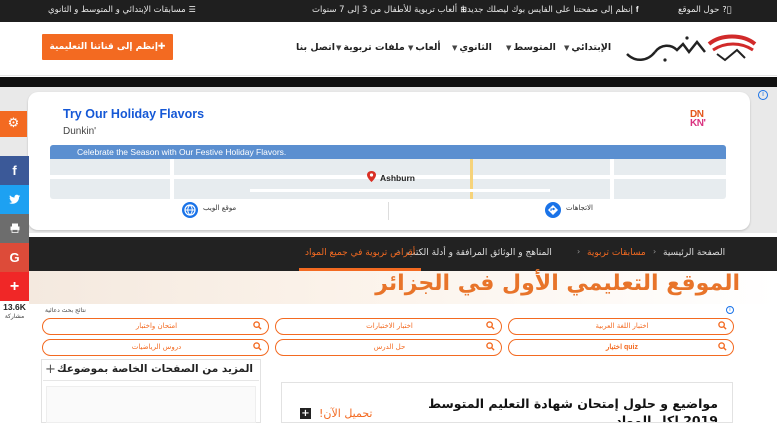  Describe the element at coordinates (154, 369) in the screenshot. I see `related-pages-title: المزيد من الصفحات الخاصة بموضوعك` at that location.